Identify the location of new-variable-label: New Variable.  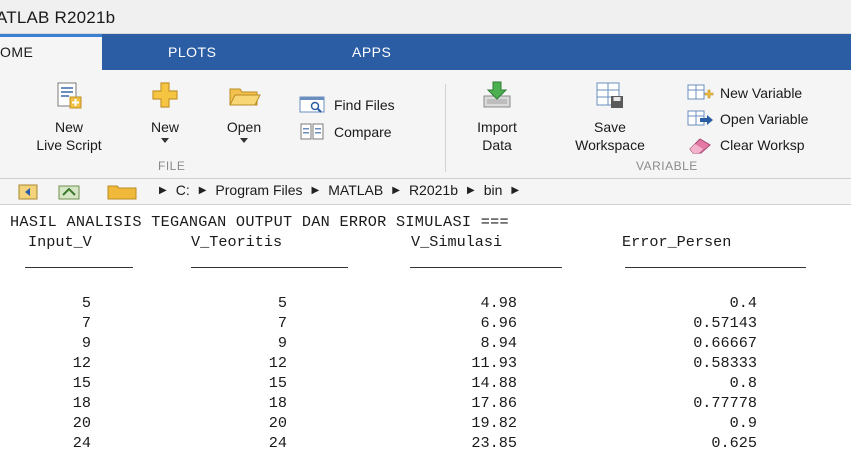
(761, 93).